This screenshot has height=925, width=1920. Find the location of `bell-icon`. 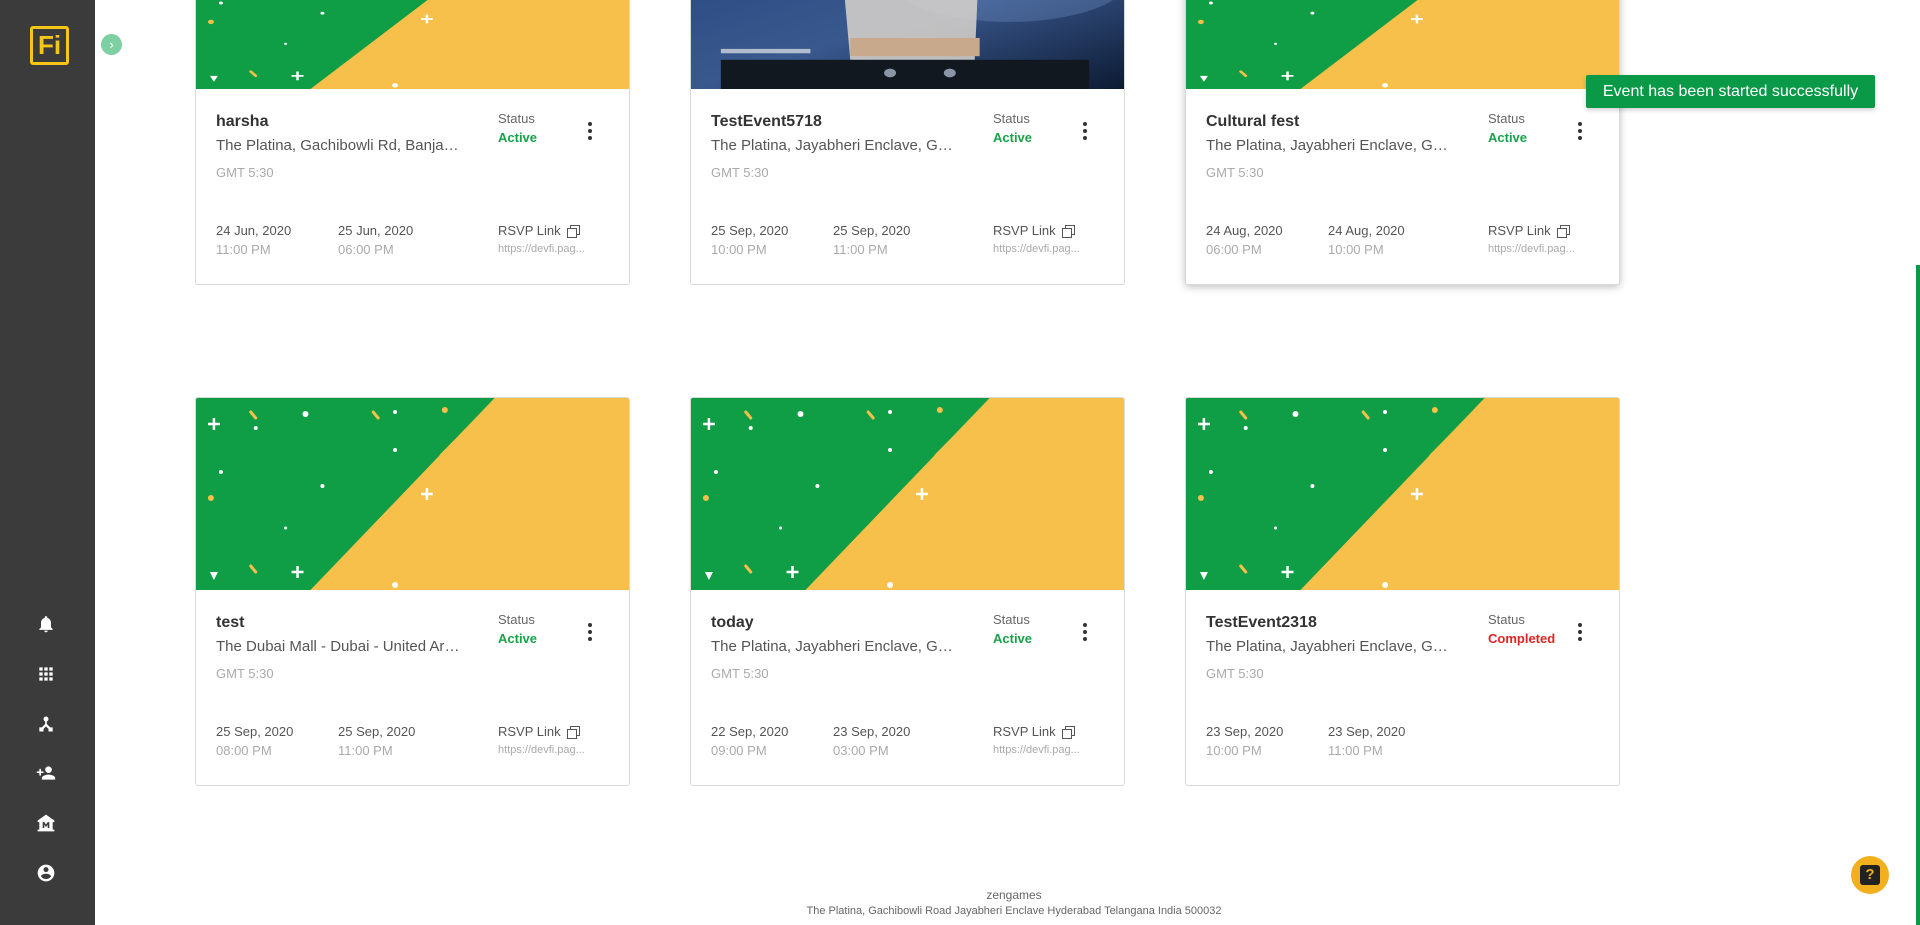

bell-icon is located at coordinates (46, 624).